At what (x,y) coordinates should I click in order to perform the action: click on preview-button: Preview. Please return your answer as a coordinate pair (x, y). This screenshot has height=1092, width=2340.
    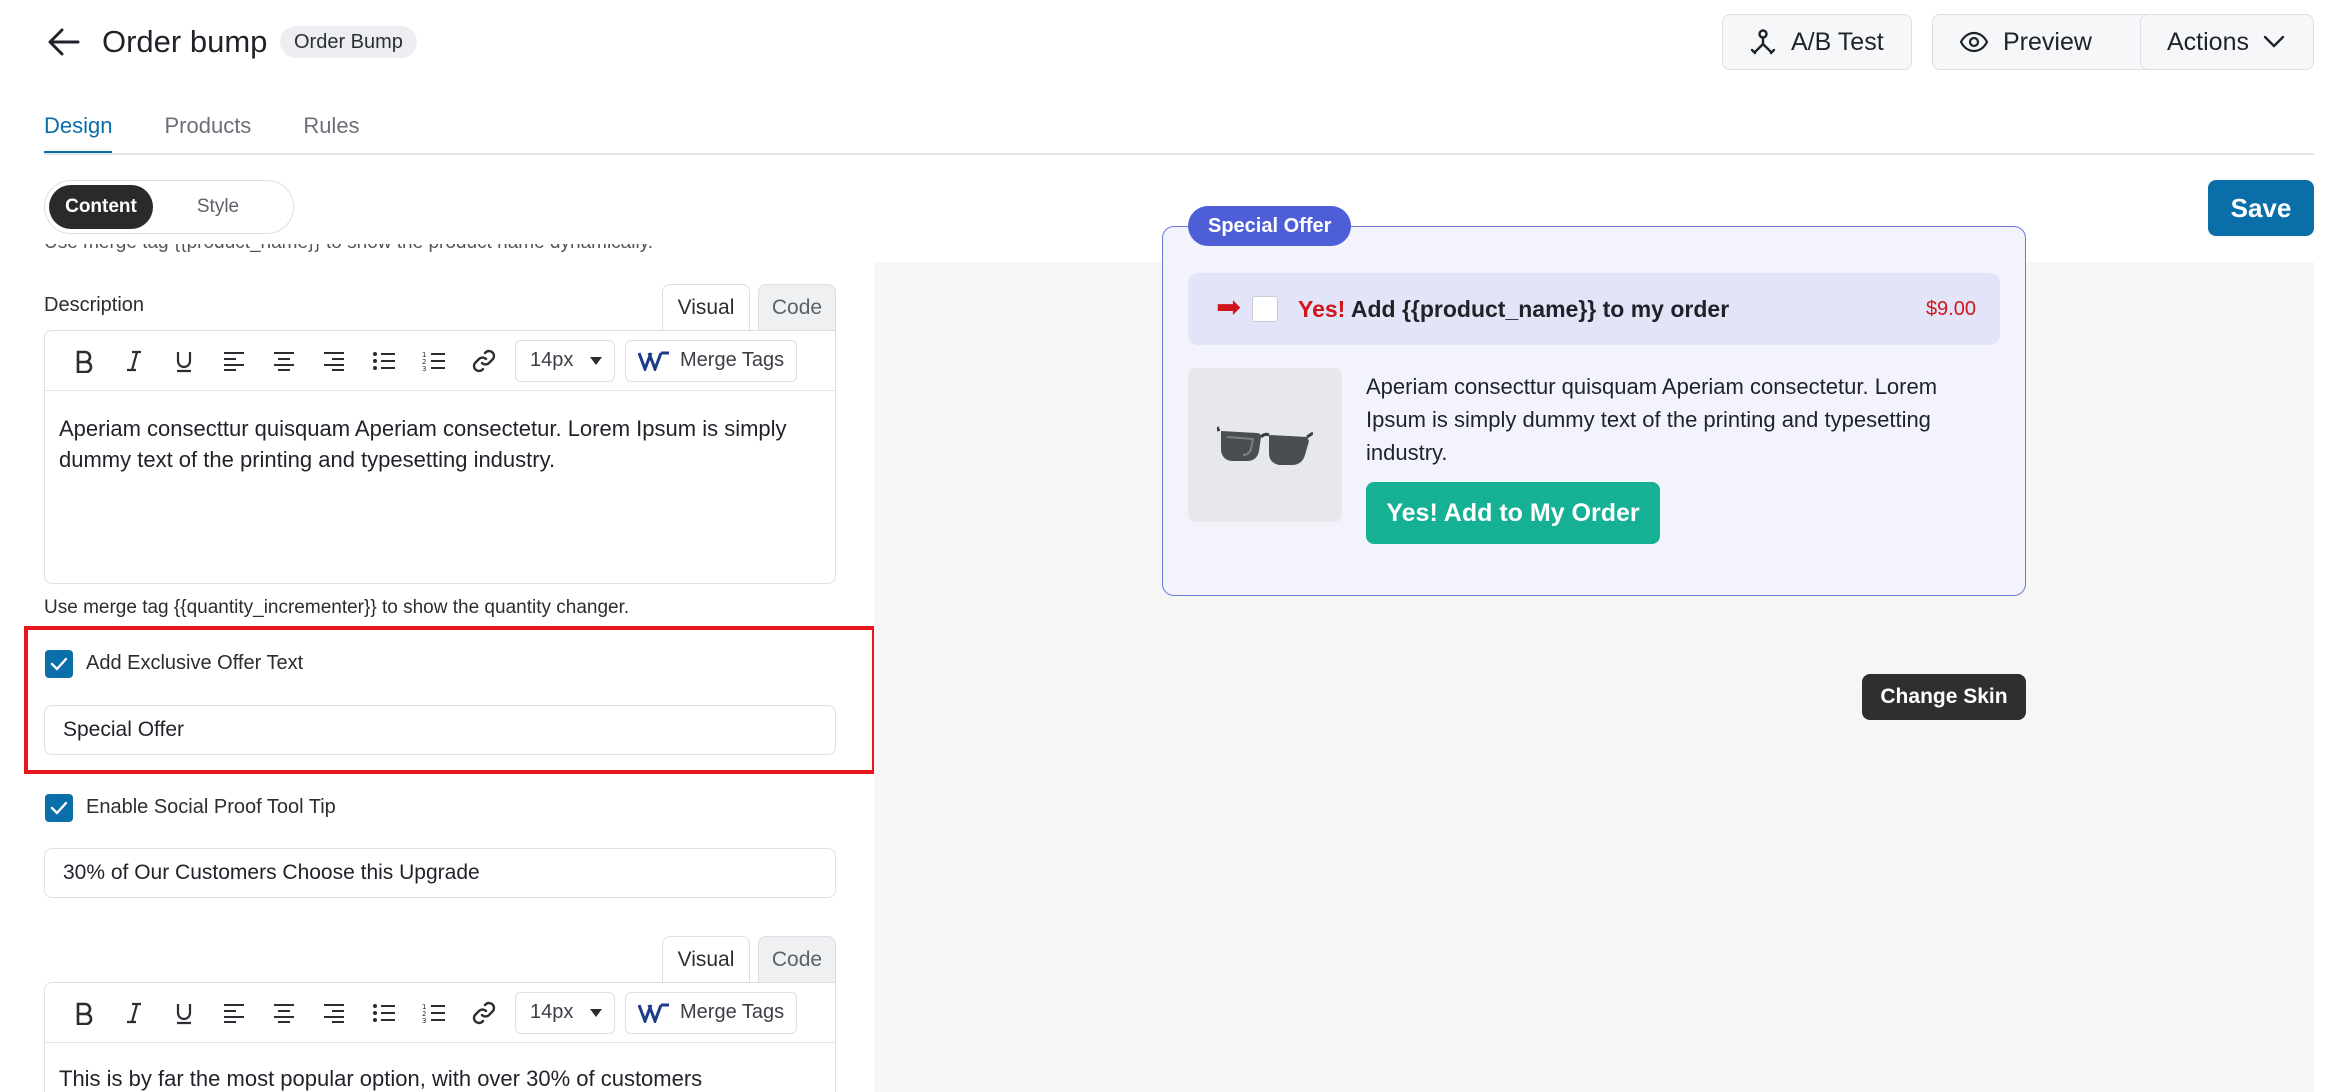
    Looking at the image, I should click on (2046, 42).